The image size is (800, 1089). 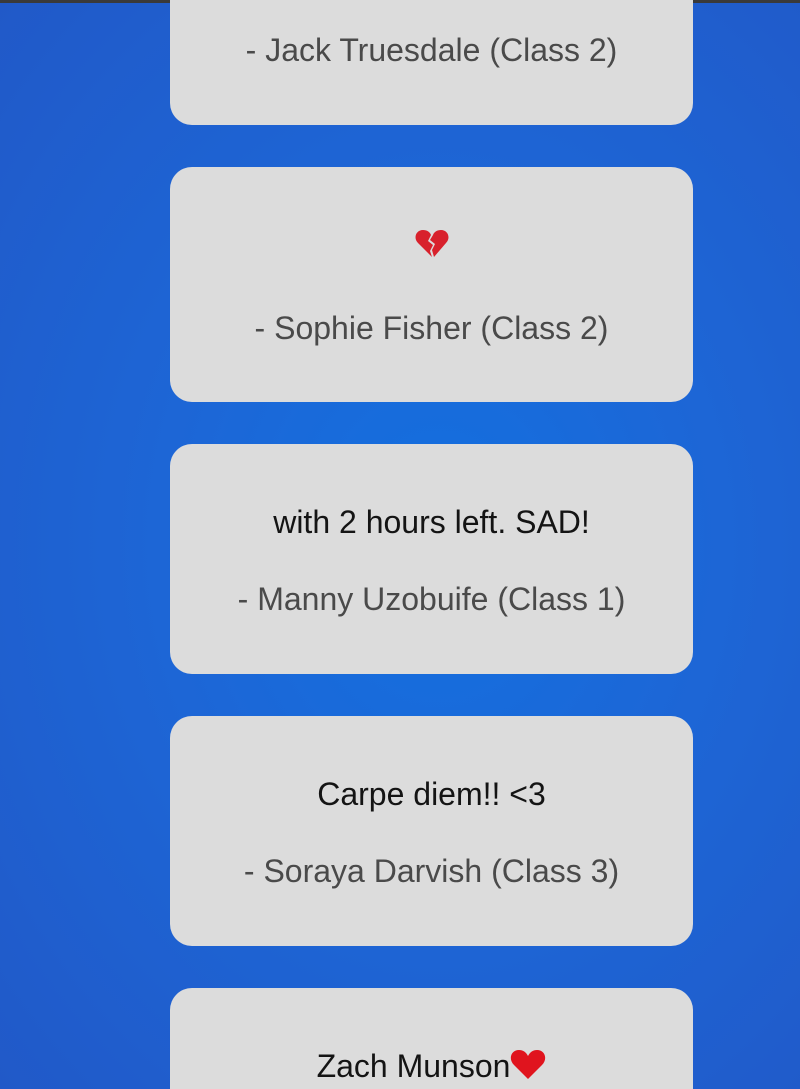 I want to click on post-message: with 2 hours left. SAD!, so click(x=431, y=522).